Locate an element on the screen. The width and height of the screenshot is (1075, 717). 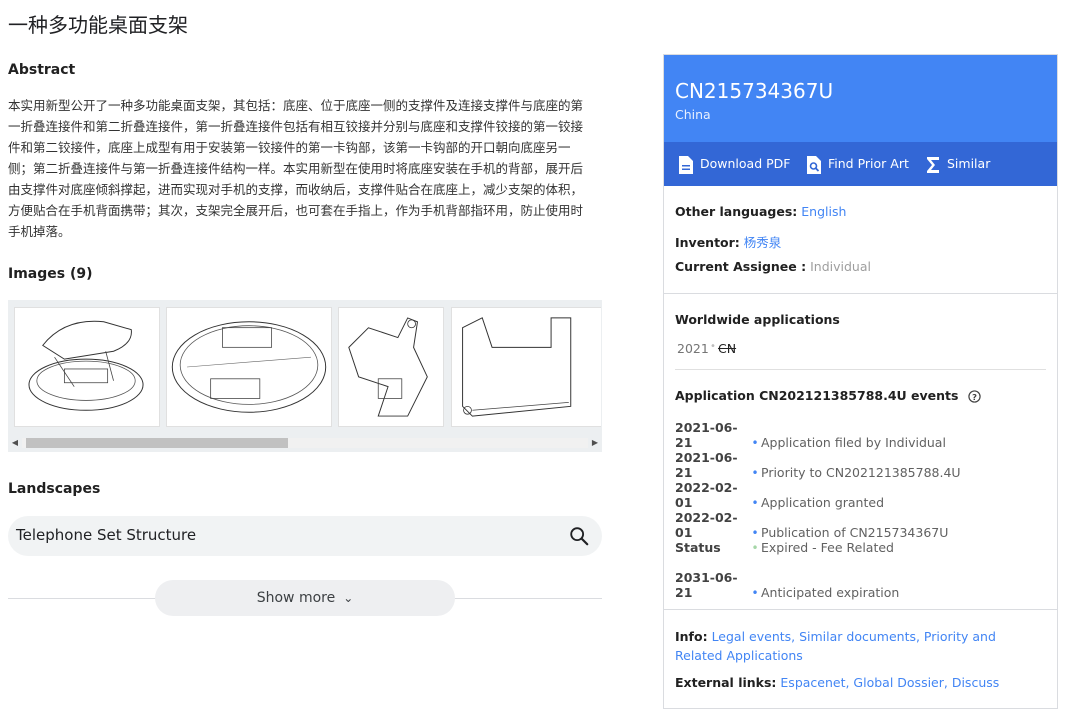
inventor-link: 杨秀泉 is located at coordinates (763, 242).